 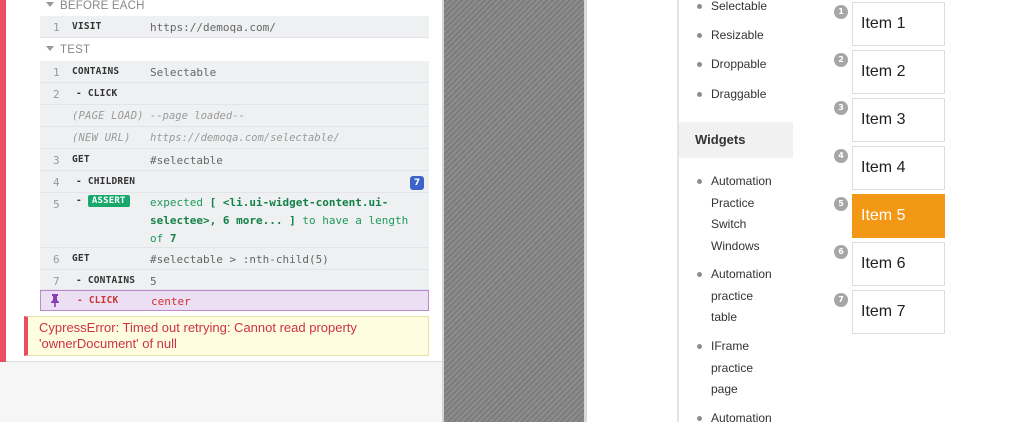 I want to click on command-row-pinned: - CLICK center, so click(x=234, y=300).